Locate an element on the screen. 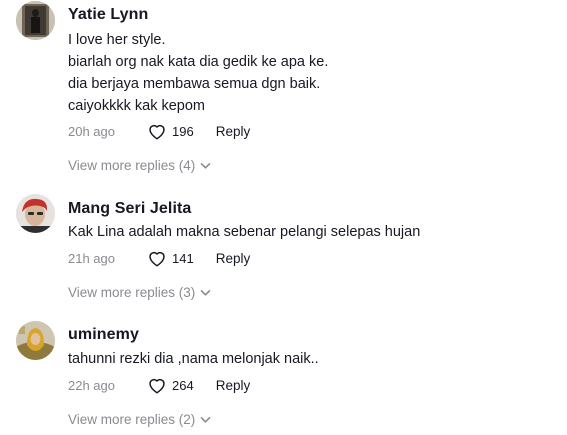 The image size is (567, 435). view-more-replies: View more replies (4) is located at coordinates (139, 165).